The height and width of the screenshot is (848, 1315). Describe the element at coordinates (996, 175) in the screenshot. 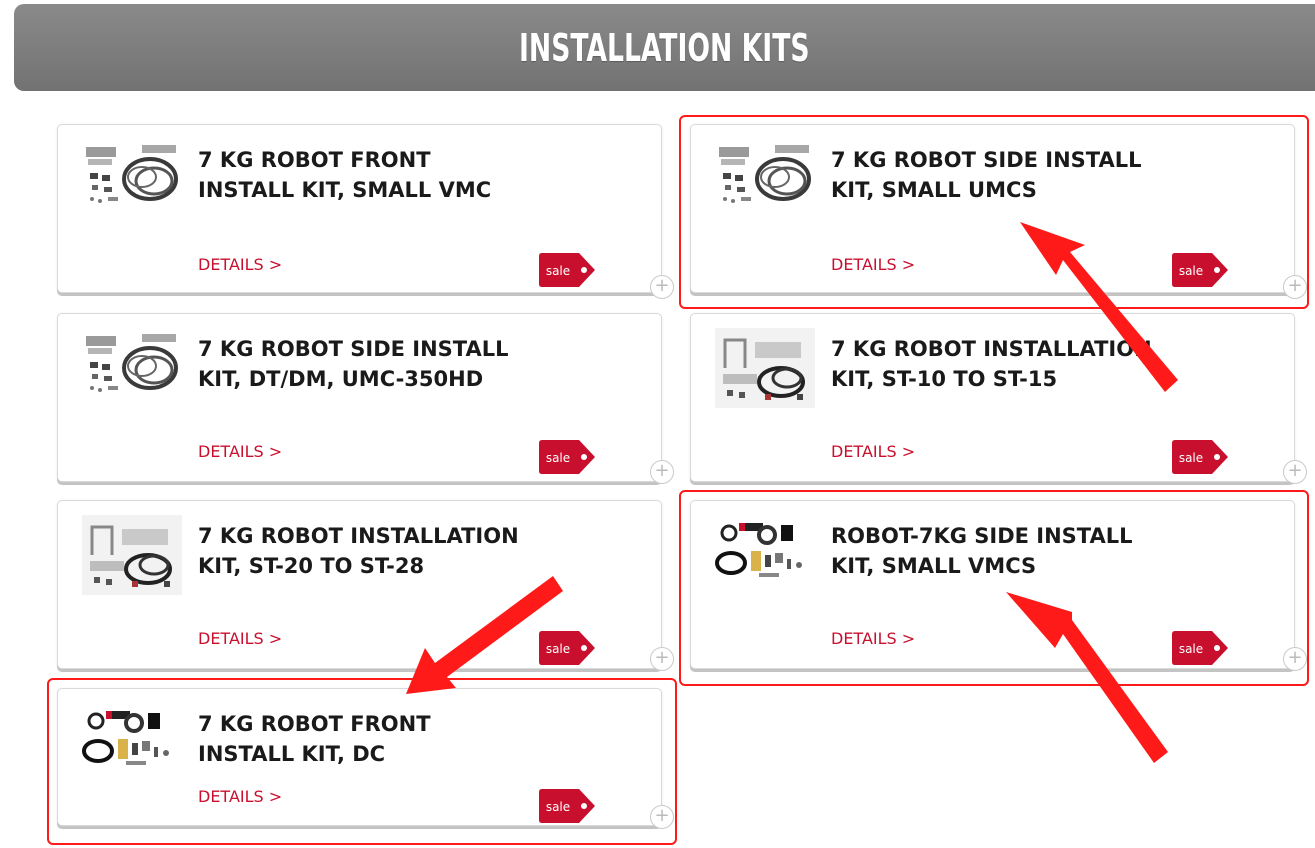

I see `product-title: 7 KG ROBOT SIDE INSTALL KIT, SMALL UMCS` at that location.